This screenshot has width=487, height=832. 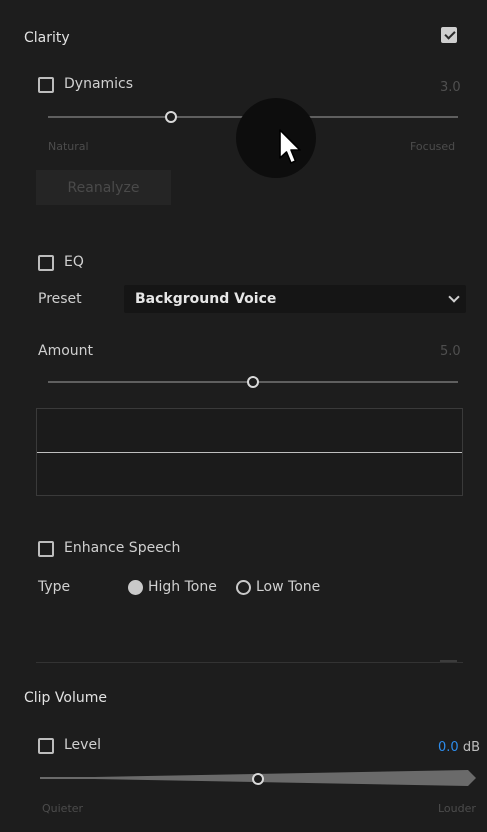 I want to click on eq-curve-display, so click(x=249, y=452).